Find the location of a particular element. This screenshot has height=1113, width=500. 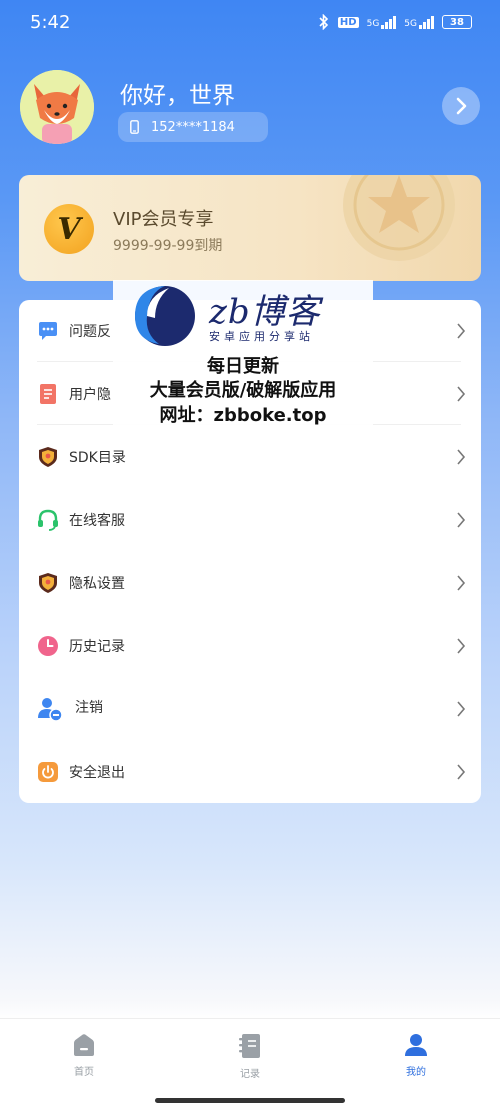

watermark-brand: zb博客 is located at coordinates (265, 312).